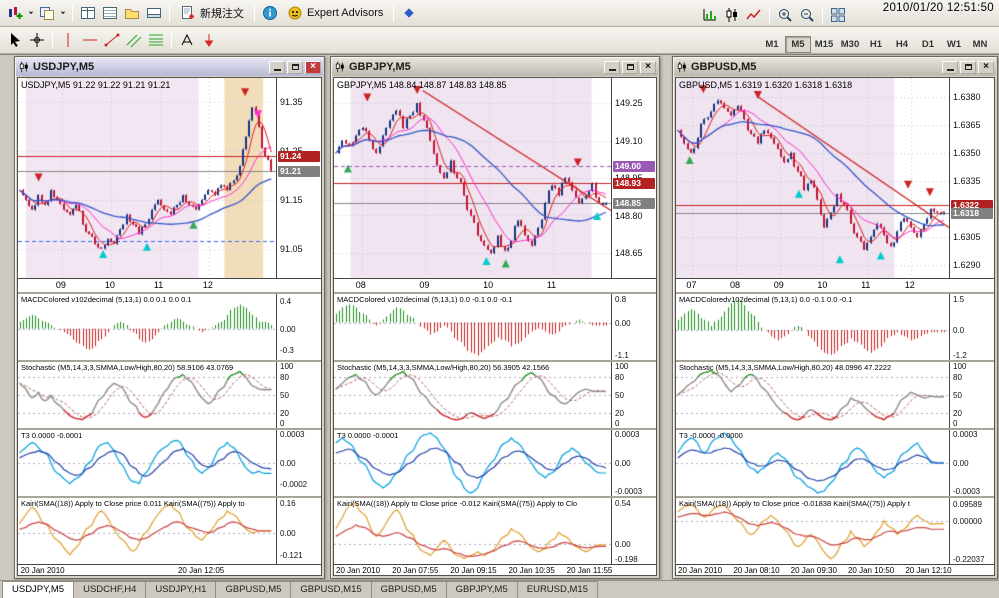 This screenshot has height=598, width=999. What do you see at coordinates (156, 40) in the screenshot?
I see `fibonacci-button` at bounding box center [156, 40].